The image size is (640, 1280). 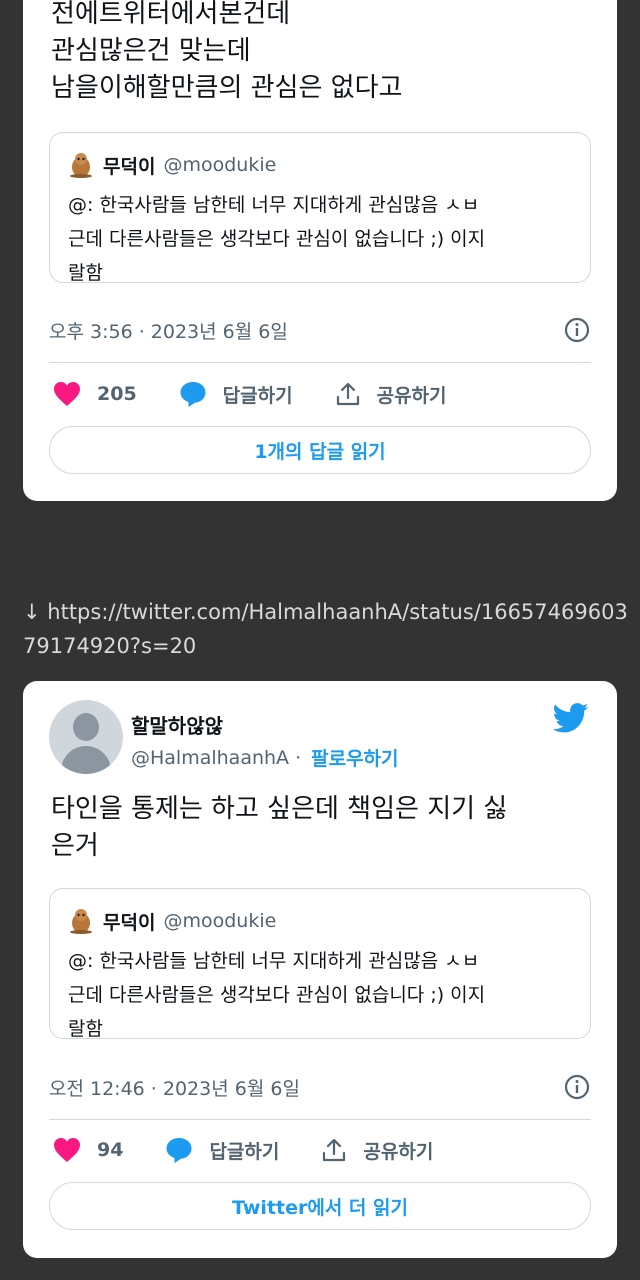 What do you see at coordinates (117, 394) in the screenshot?
I see `like-count: 205` at bounding box center [117, 394].